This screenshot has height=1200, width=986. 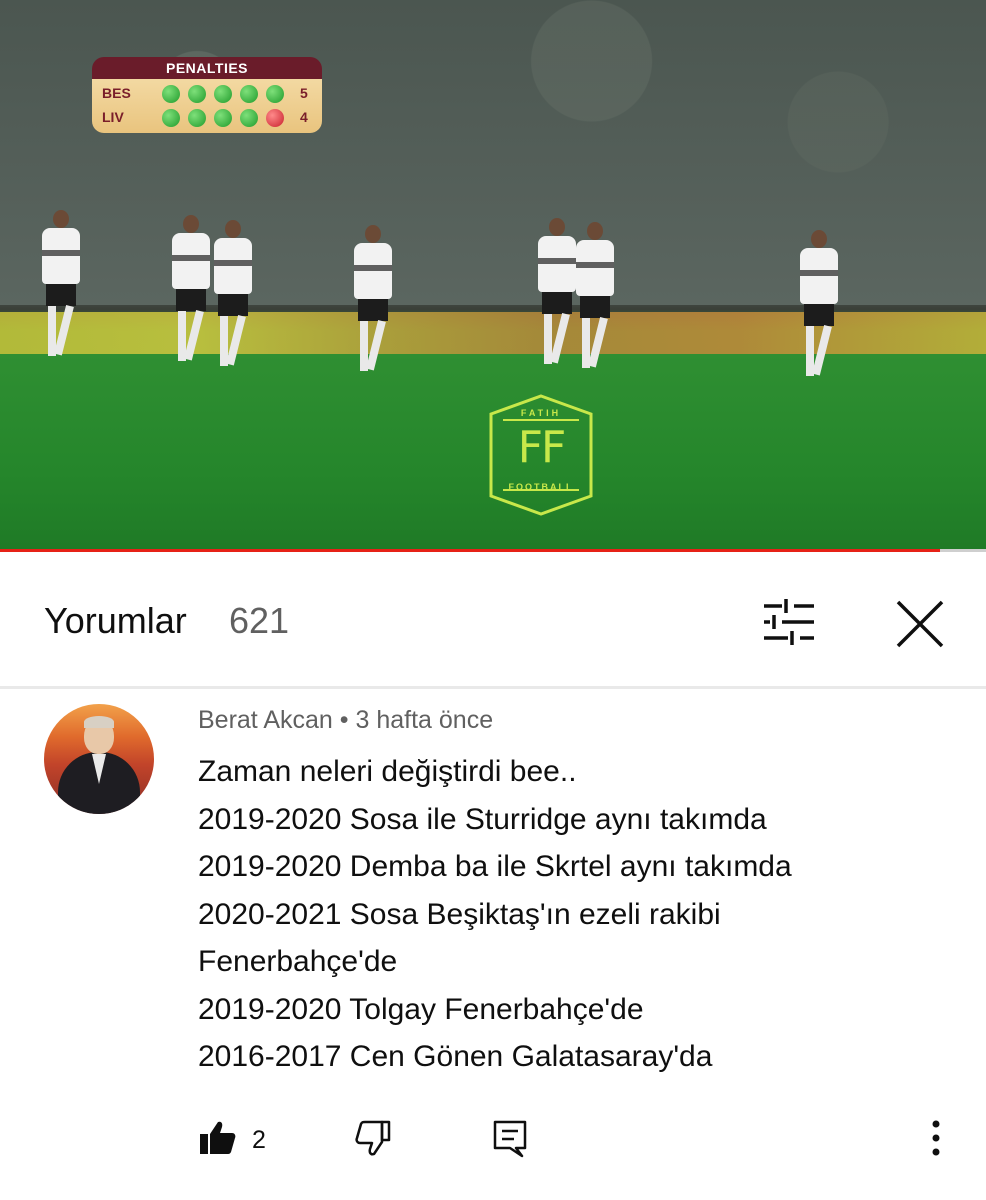 I want to click on team-name: BES, so click(x=116, y=93).